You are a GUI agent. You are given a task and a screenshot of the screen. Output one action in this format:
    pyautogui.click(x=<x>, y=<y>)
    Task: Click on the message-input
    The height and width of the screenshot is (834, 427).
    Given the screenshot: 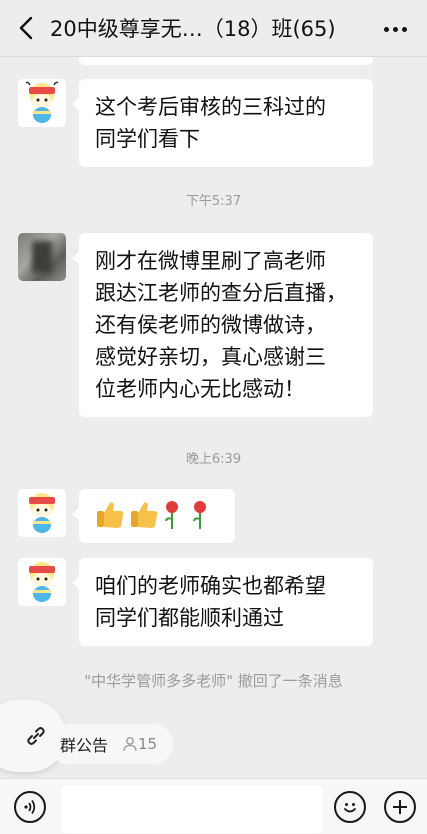 What is the action you would take?
    pyautogui.click(x=192, y=809)
    